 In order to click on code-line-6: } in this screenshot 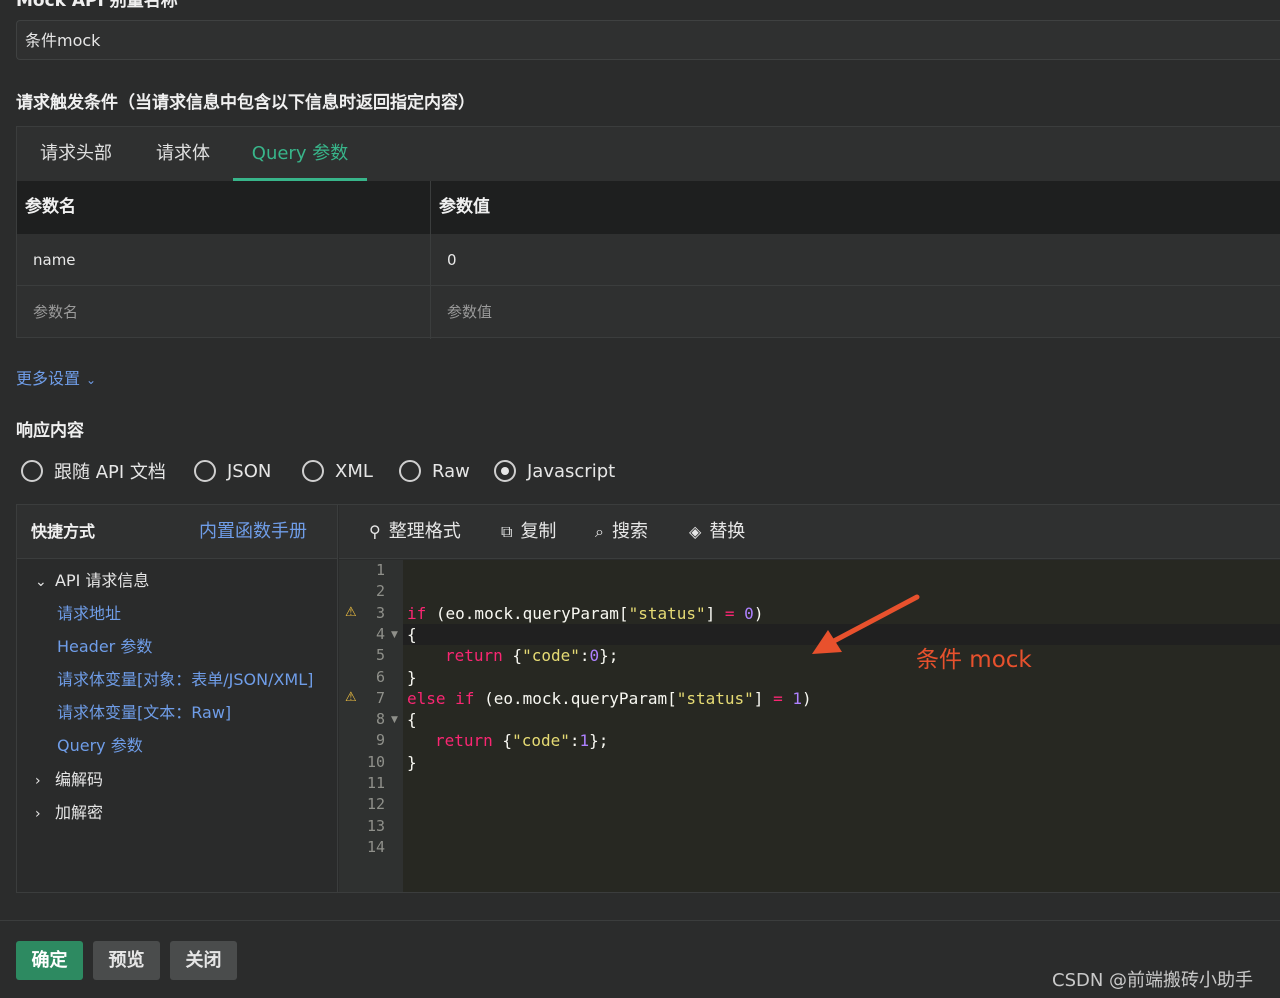, I will do `click(412, 677)`.